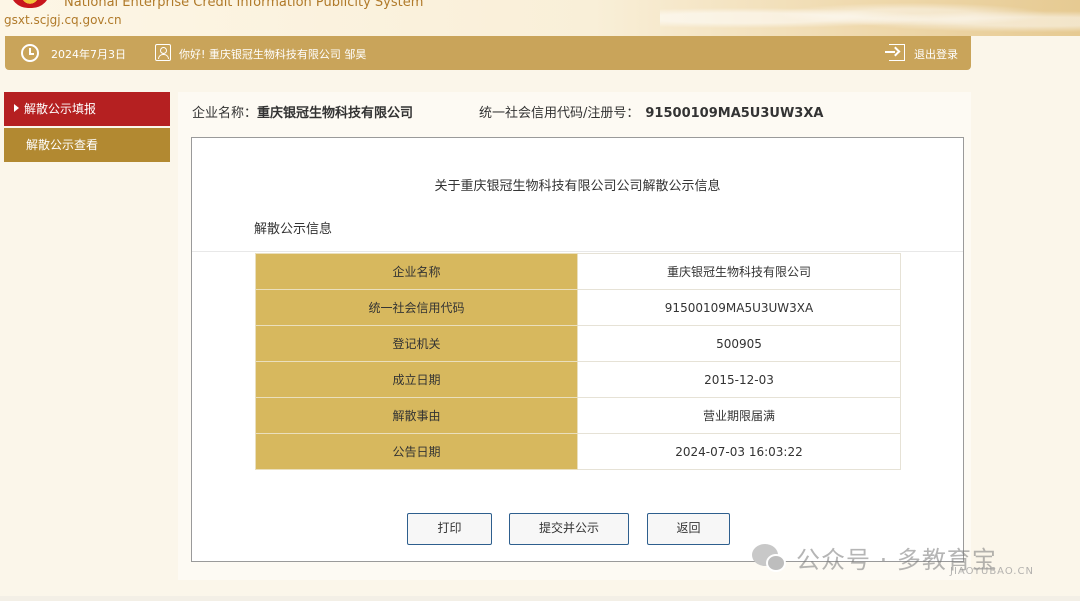  What do you see at coordinates (739, 343) in the screenshot?
I see `table-value: 500905` at bounding box center [739, 343].